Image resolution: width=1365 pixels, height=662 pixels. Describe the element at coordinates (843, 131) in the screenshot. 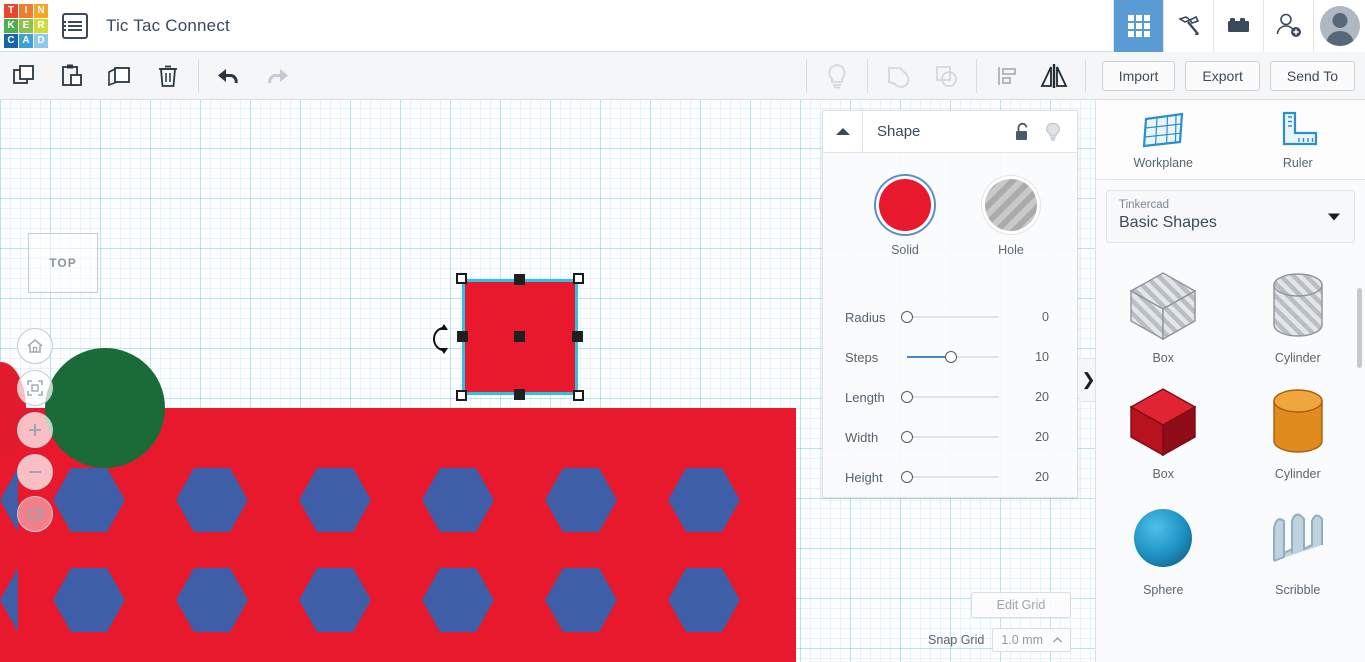

I see `collapse-panel-icon` at that location.